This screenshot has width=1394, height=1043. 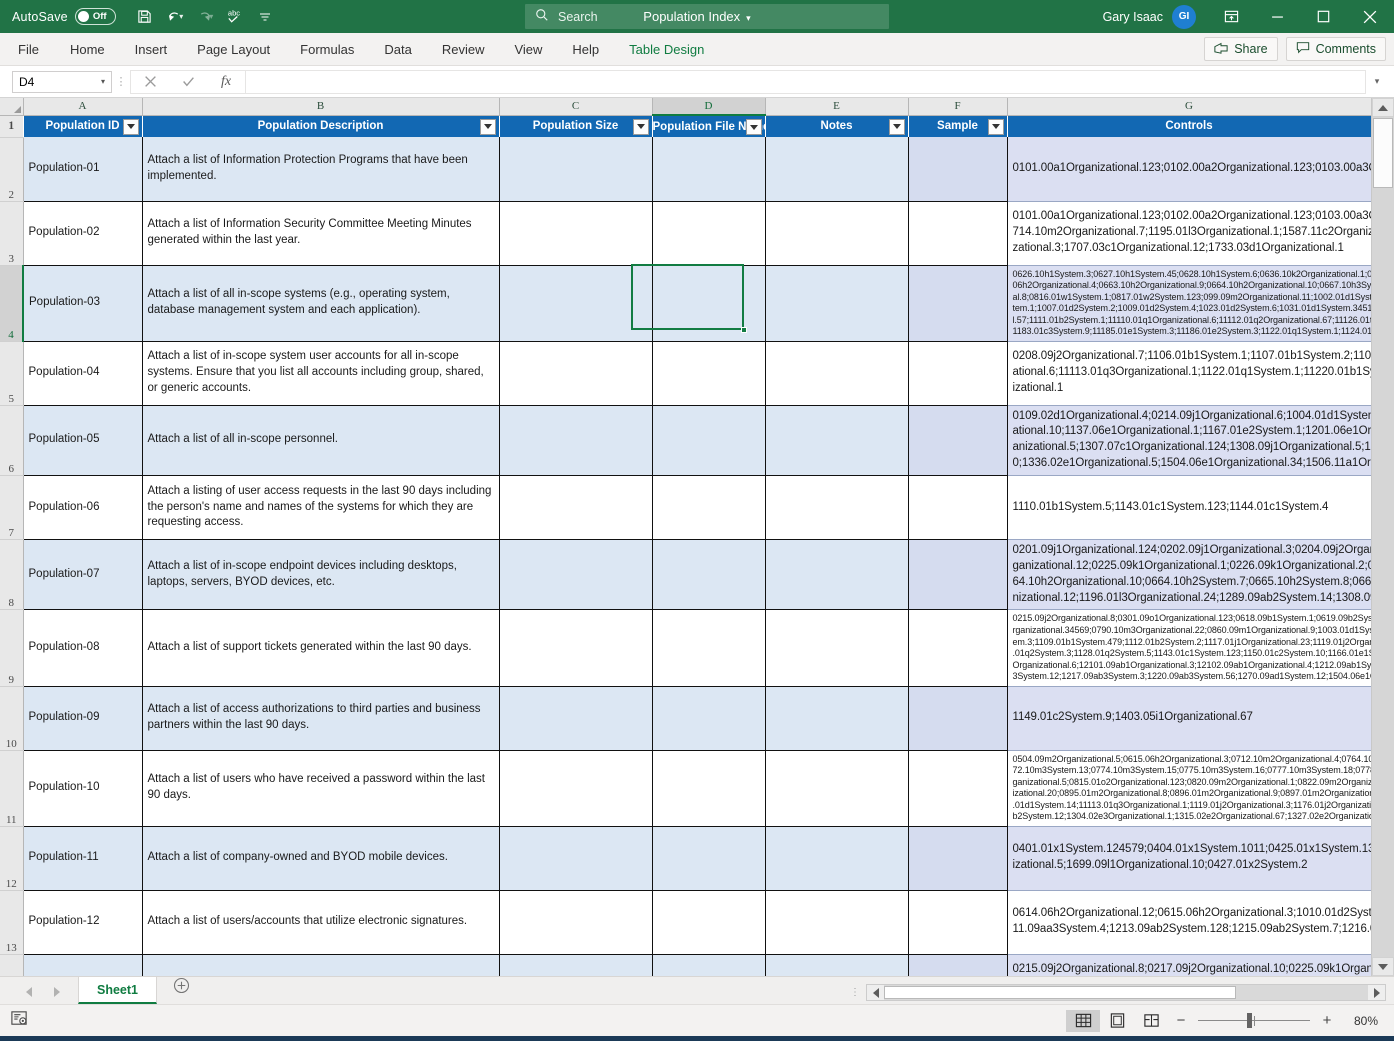 What do you see at coordinates (576, 858) in the screenshot?
I see `cell-c12` at bounding box center [576, 858].